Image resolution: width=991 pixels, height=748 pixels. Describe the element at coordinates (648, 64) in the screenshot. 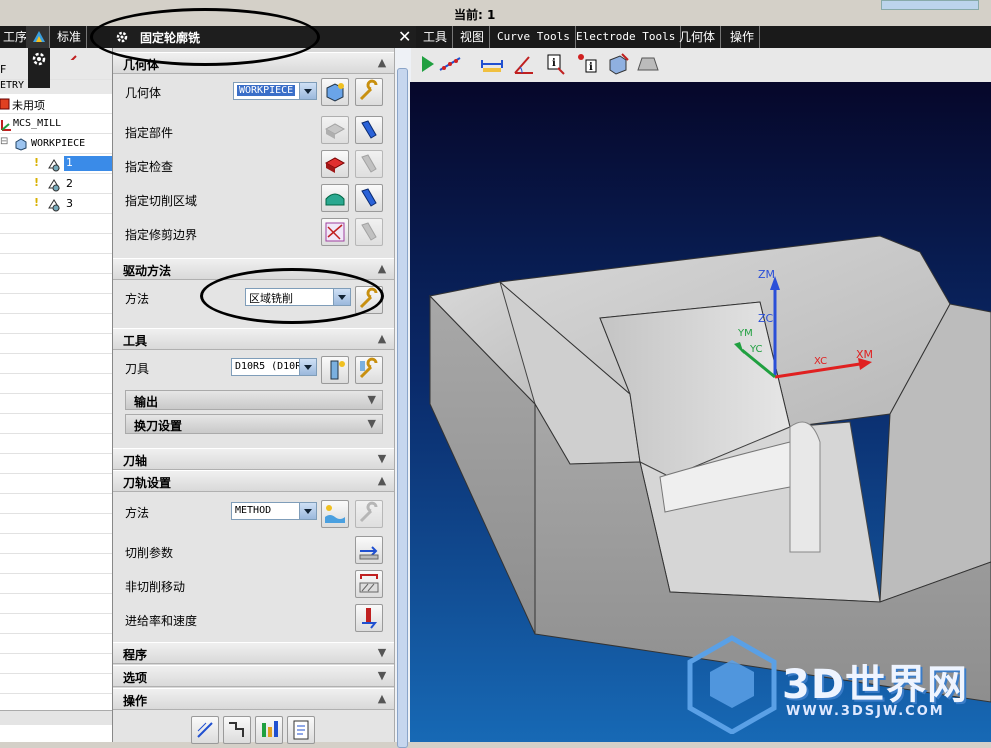

I see `plane-icon` at that location.